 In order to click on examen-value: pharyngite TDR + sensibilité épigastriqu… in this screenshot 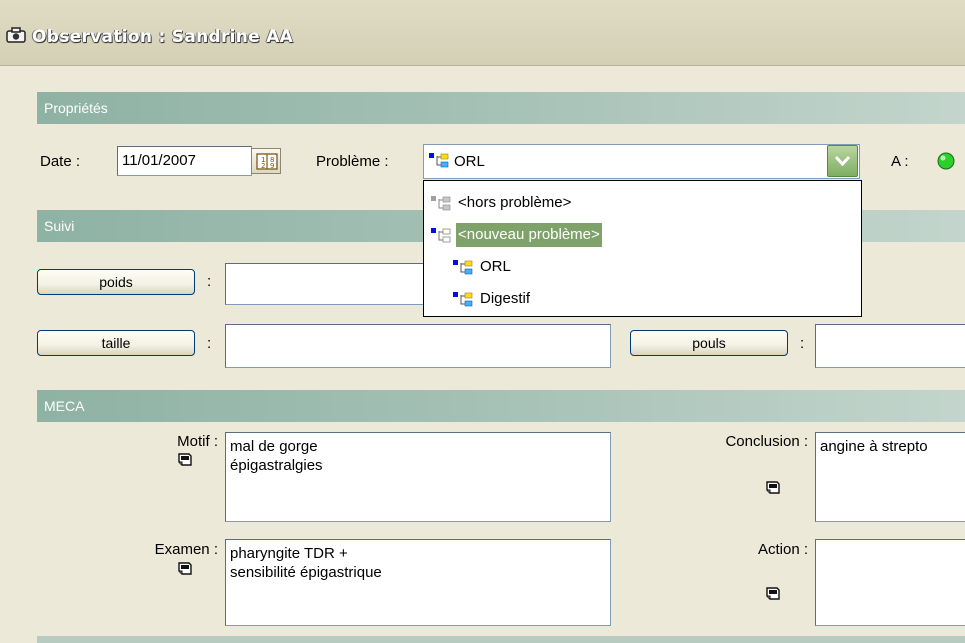, I will do `click(306, 563)`.